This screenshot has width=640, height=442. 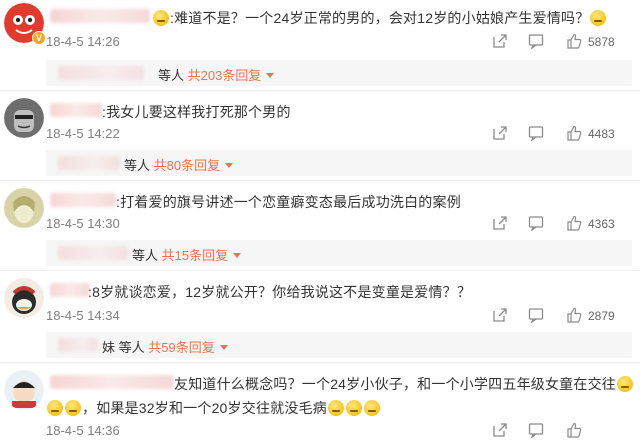 I want to click on timestamp: 18-4-5 14:34, so click(x=83, y=315).